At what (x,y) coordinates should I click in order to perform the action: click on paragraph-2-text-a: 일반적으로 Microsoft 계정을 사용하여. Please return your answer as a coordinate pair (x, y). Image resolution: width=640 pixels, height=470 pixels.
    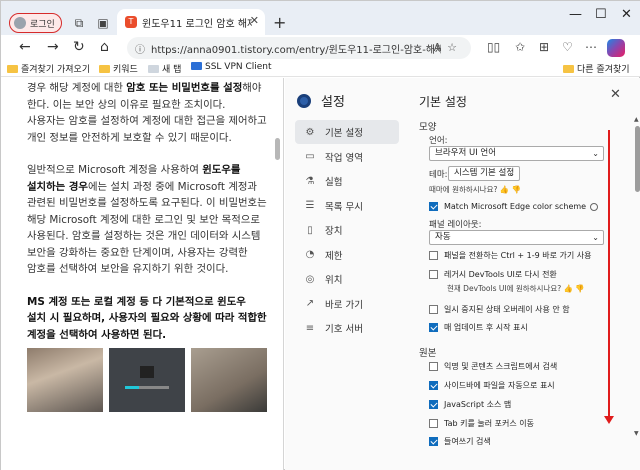
    Looking at the image, I should click on (115, 170).